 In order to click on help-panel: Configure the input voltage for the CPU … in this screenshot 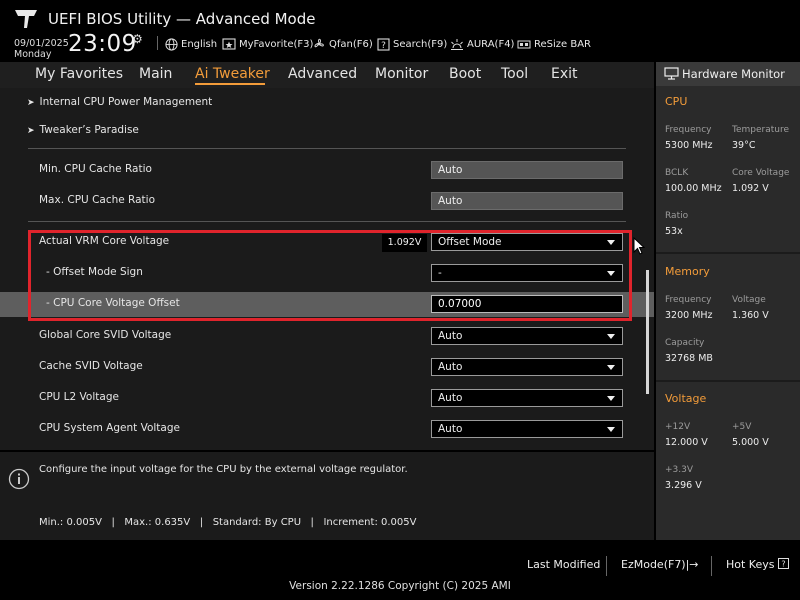, I will do `click(327, 496)`.